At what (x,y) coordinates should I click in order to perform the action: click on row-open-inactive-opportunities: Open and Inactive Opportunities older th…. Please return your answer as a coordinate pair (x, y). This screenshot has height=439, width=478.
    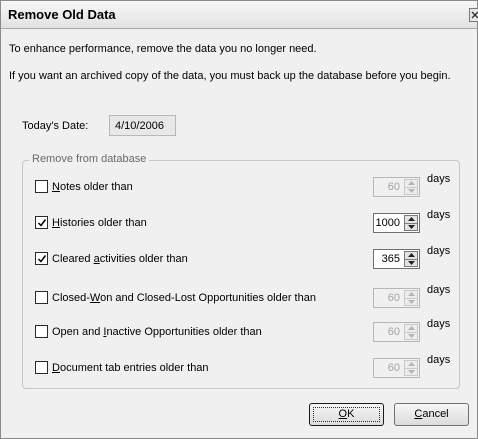
    Looking at the image, I should click on (247, 330).